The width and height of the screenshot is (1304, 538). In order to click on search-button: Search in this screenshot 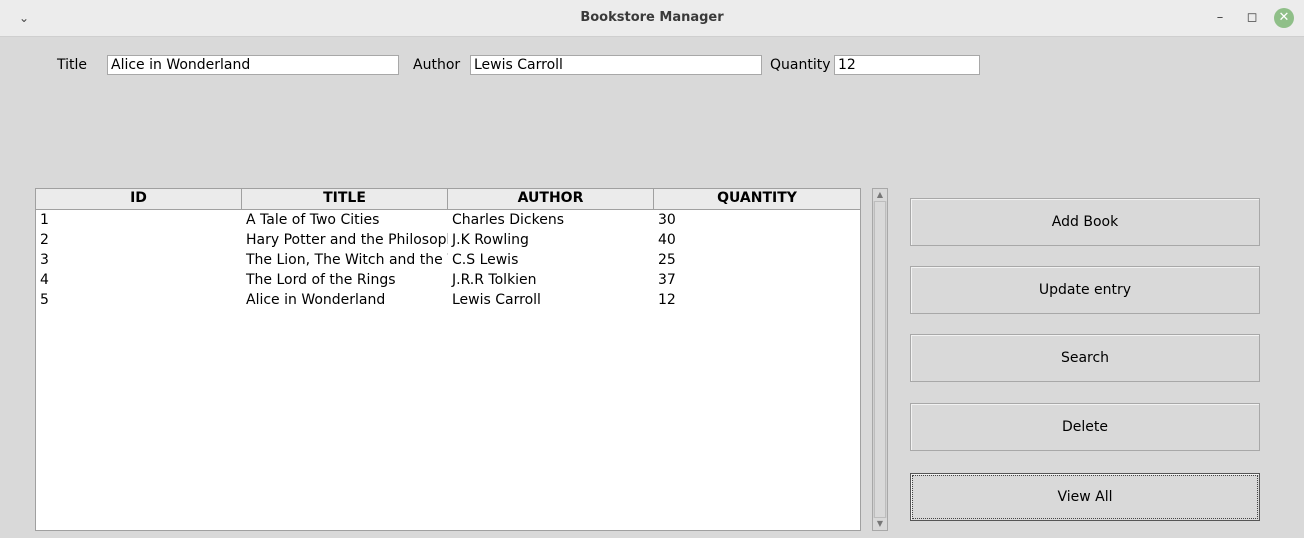, I will do `click(1085, 358)`.